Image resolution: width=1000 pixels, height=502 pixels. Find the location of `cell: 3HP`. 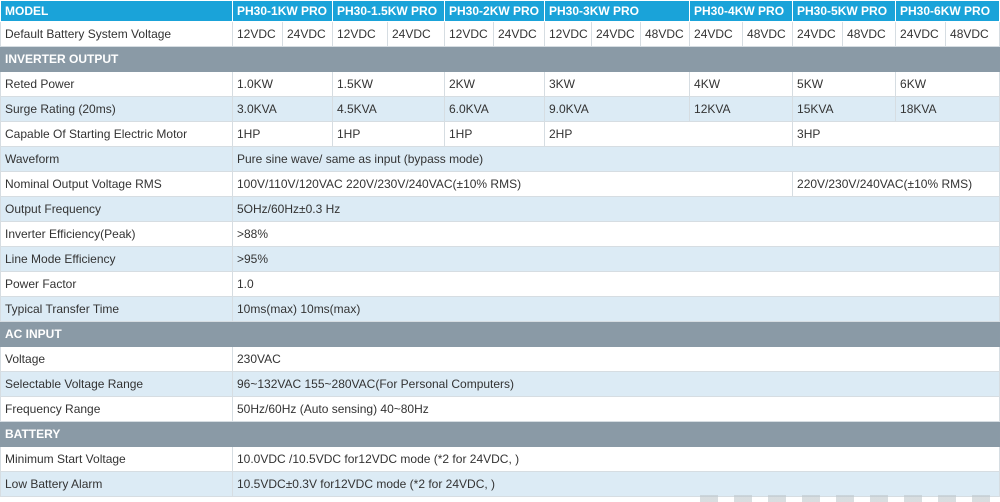

cell: 3HP is located at coordinates (896, 134).